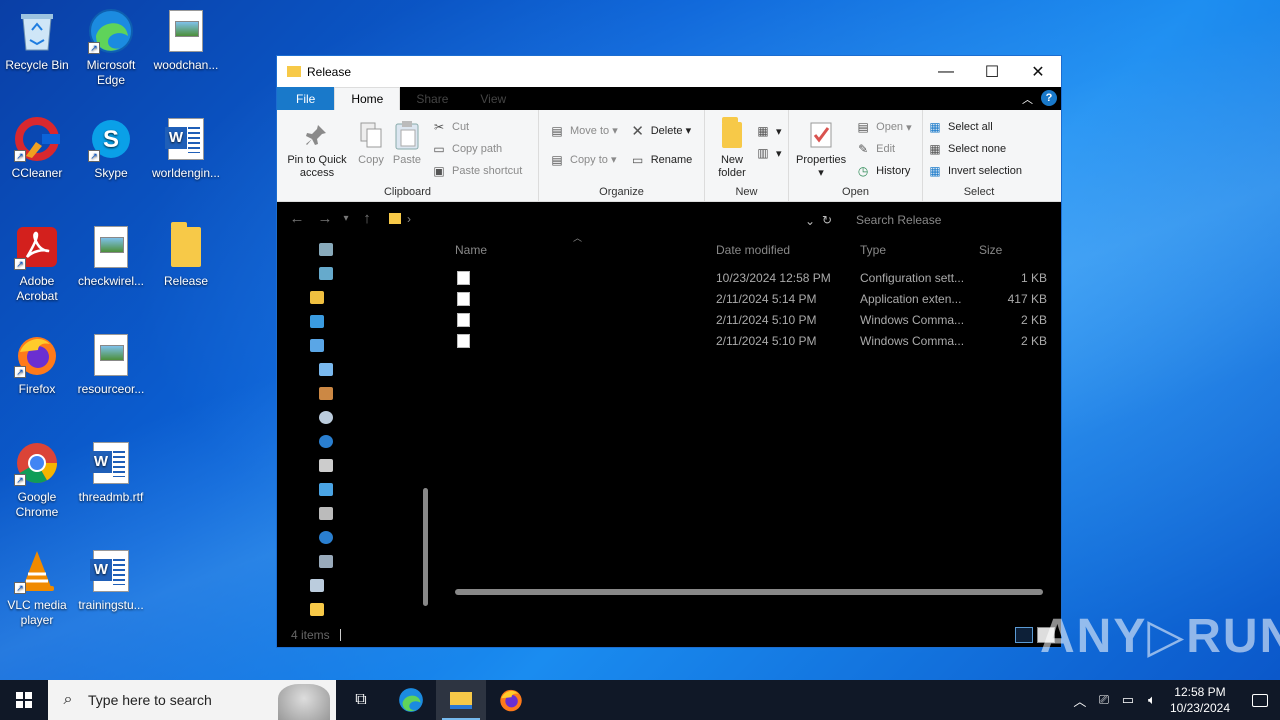 The image size is (1280, 720). Describe the element at coordinates (810, 221) in the screenshot. I see `address-dropdown-icon: ⌄` at that location.